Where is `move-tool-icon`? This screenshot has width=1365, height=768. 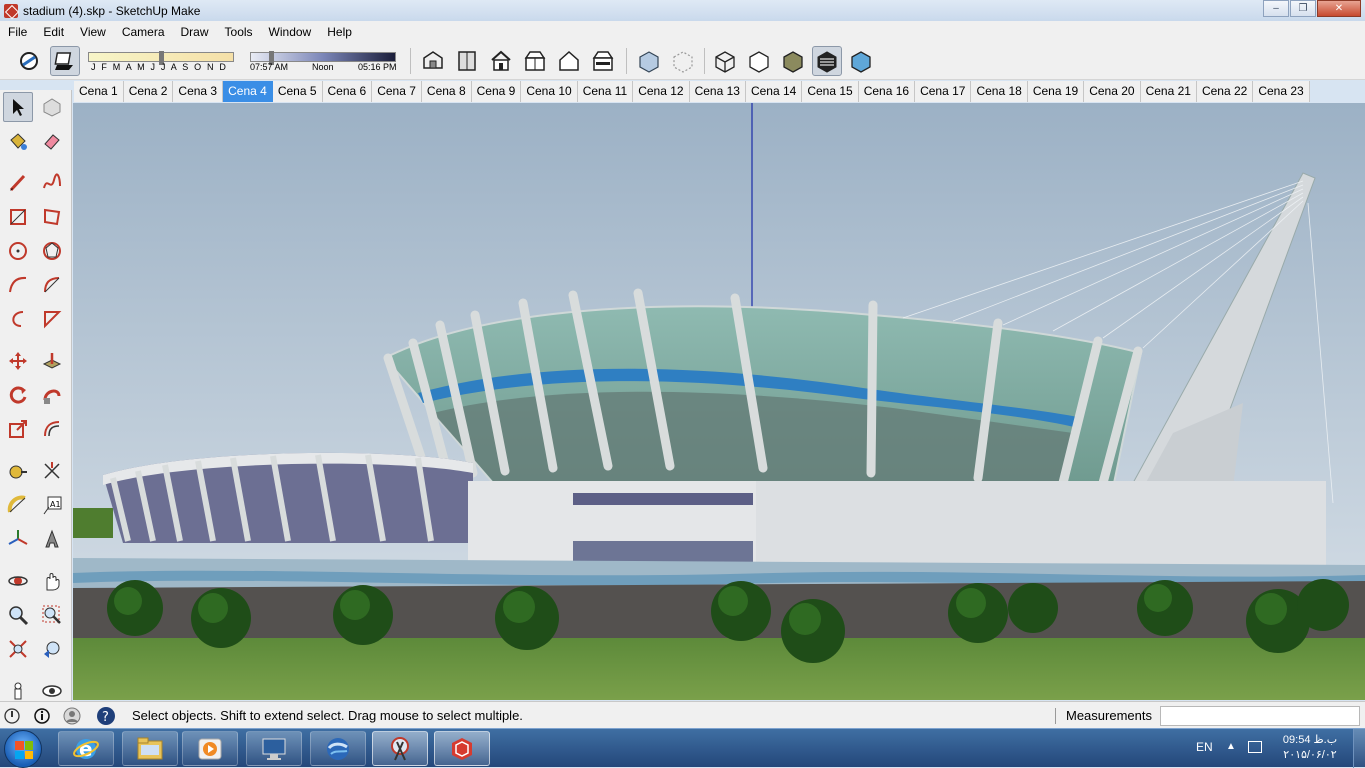 move-tool-icon is located at coordinates (18, 361).